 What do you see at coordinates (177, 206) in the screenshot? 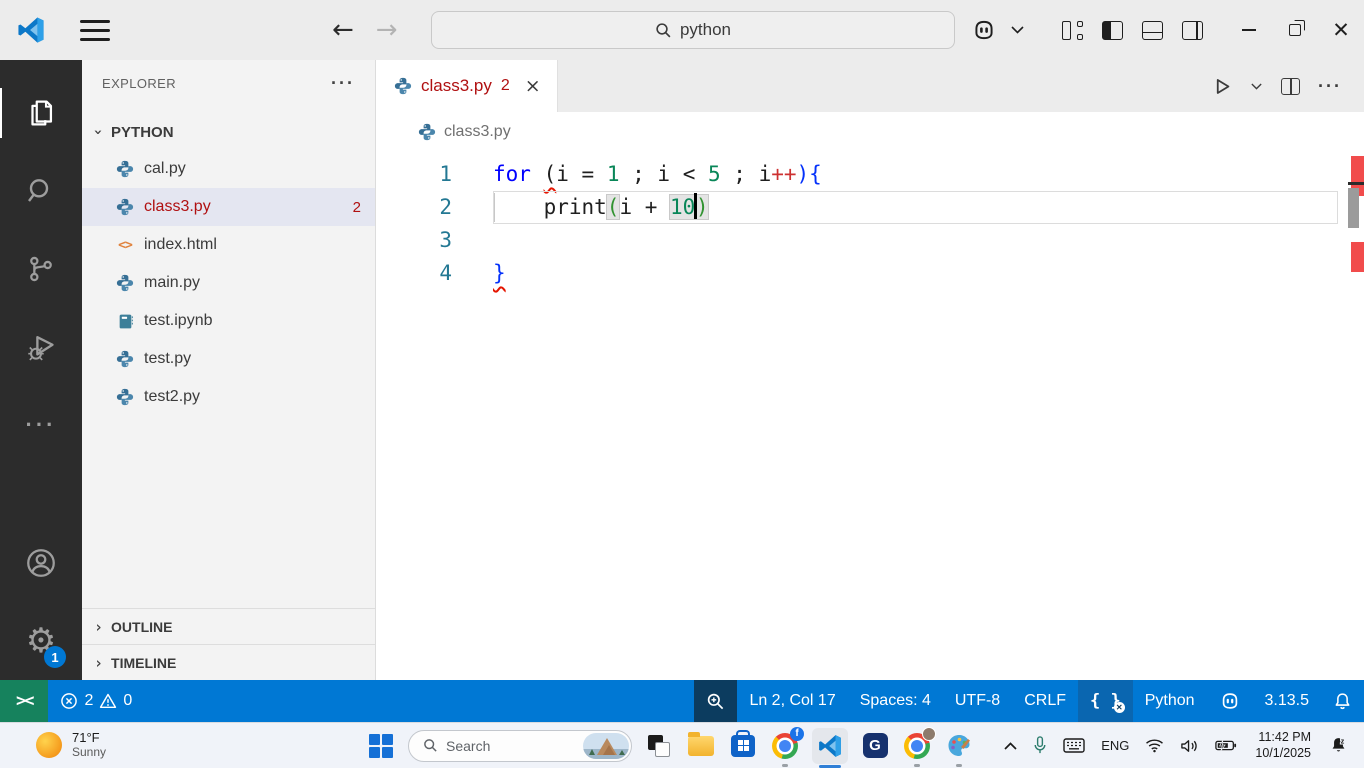
I see `file-name: class3.py` at bounding box center [177, 206].